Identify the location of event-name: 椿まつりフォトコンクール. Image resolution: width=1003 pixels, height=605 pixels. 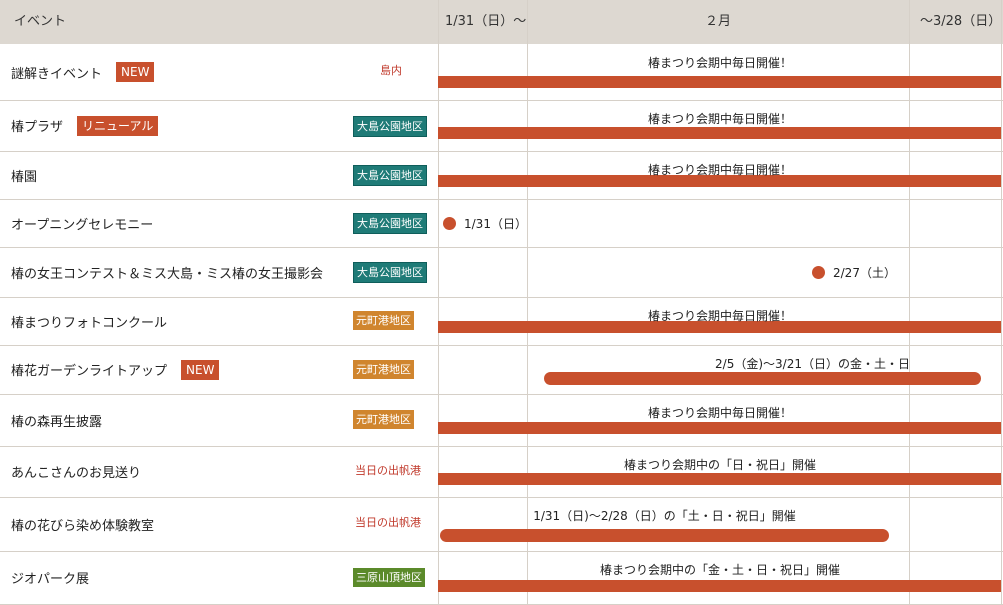
(89, 321).